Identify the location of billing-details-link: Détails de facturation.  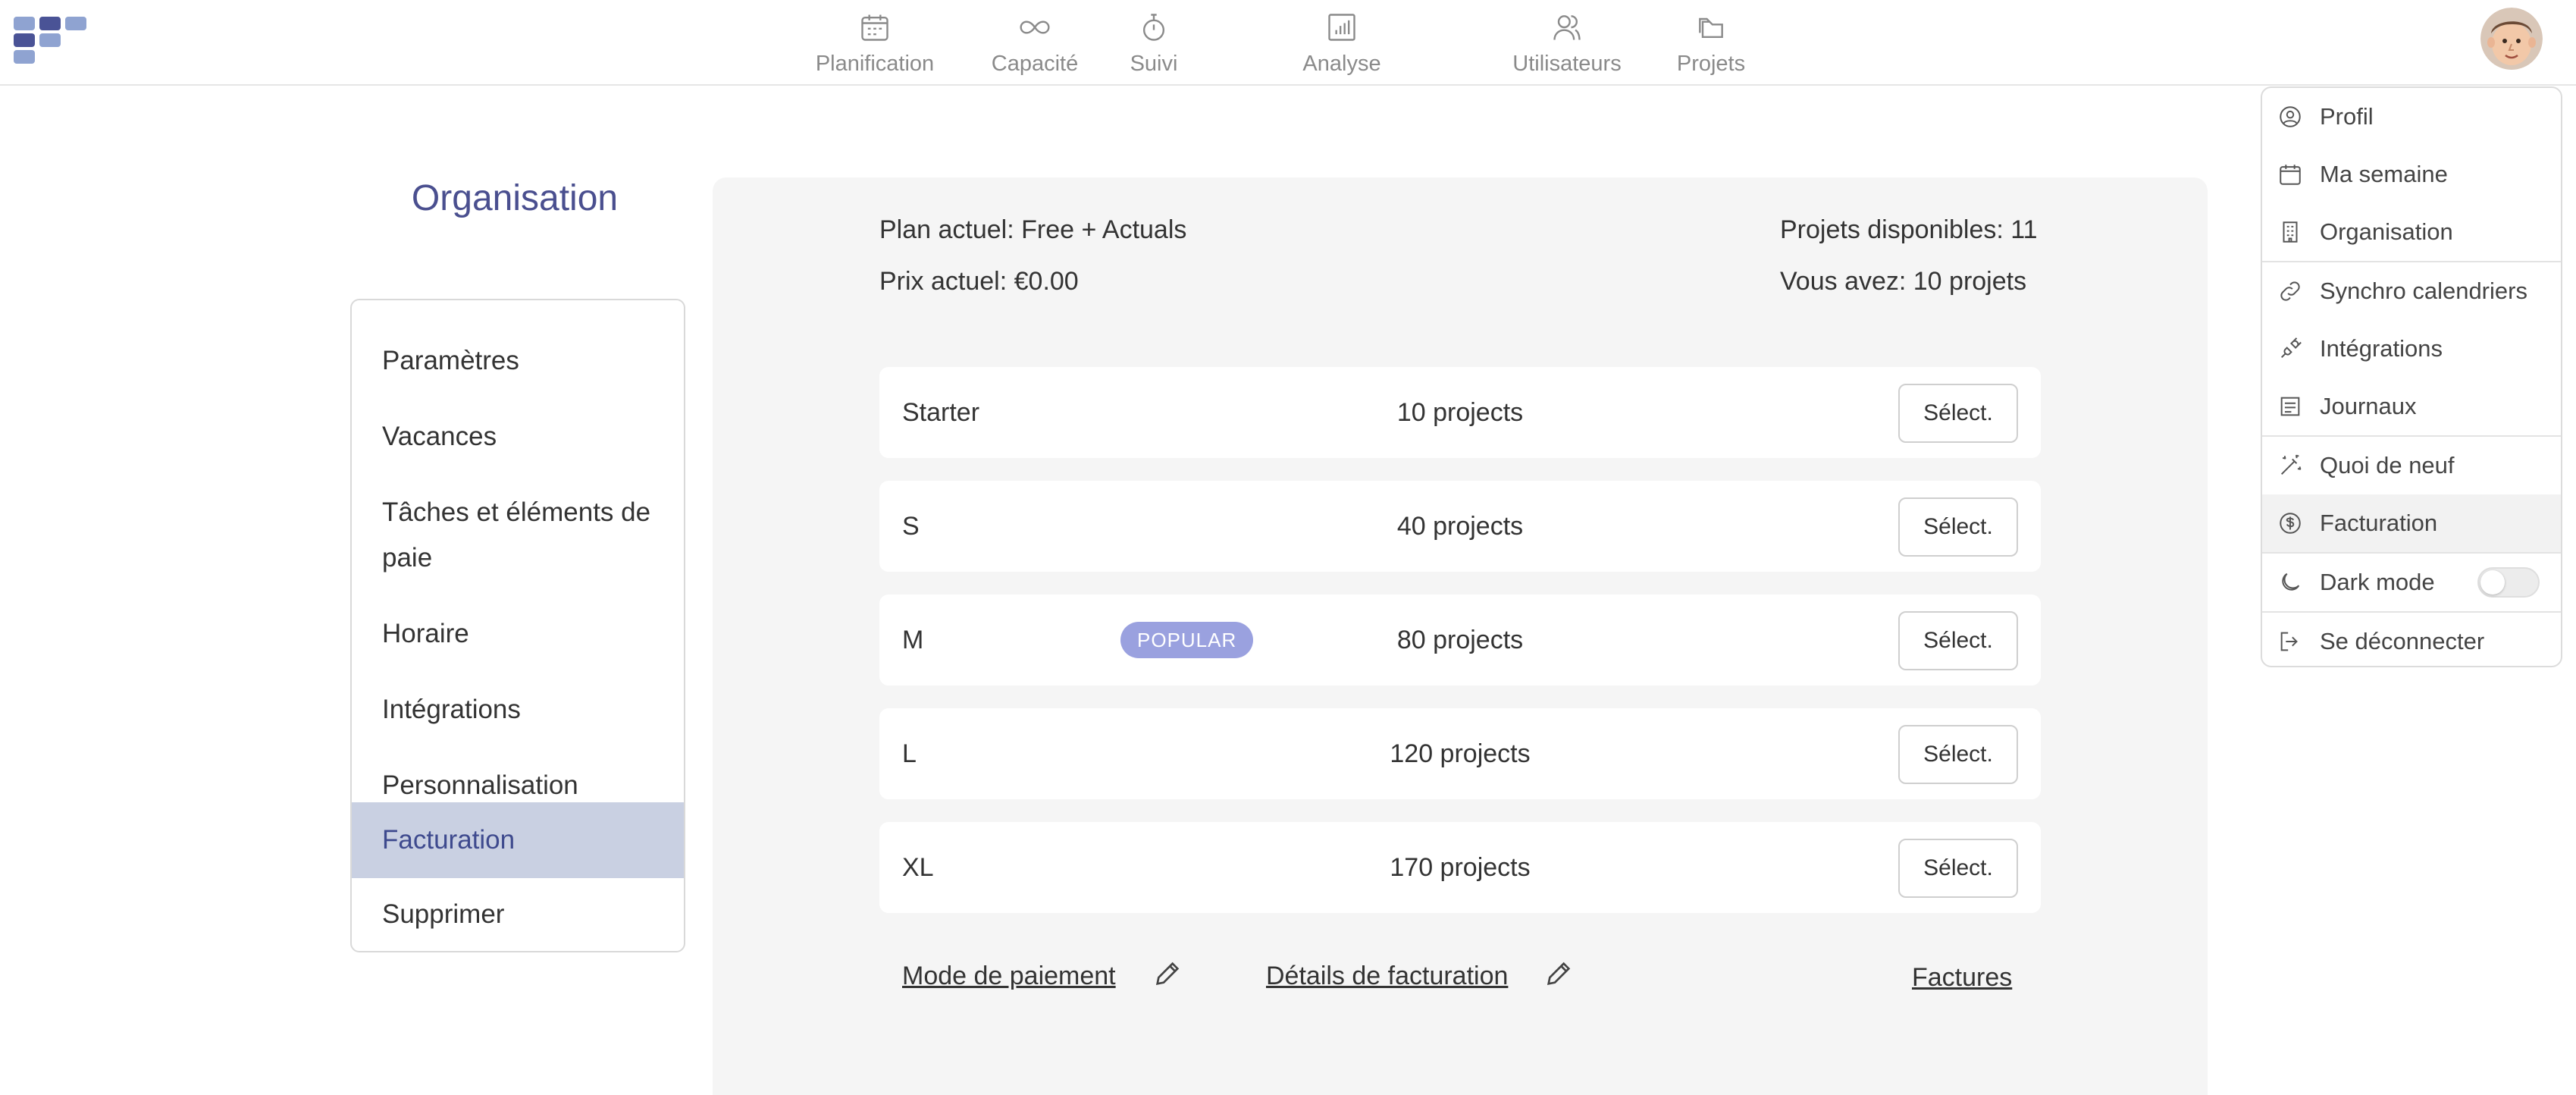
(1387, 977).